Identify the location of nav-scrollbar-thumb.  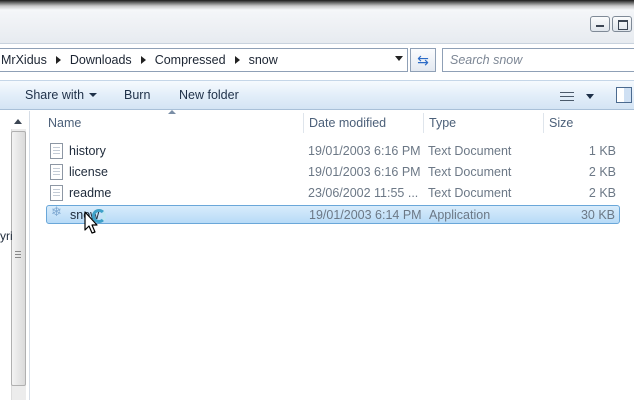
(18, 258).